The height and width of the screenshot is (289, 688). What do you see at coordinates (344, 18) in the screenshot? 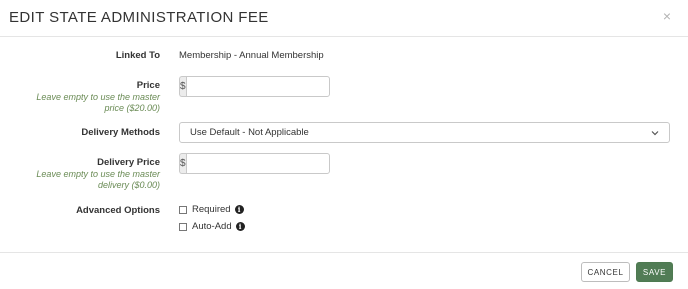
I see `dialog-header: EDIT STATE ADMINISTRATION FEE ×` at bounding box center [344, 18].